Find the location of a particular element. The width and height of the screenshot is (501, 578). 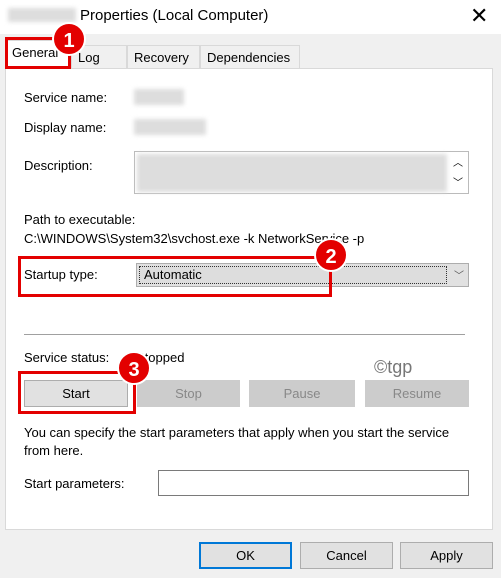

tab-recovery: Recovery is located at coordinates (163, 56).